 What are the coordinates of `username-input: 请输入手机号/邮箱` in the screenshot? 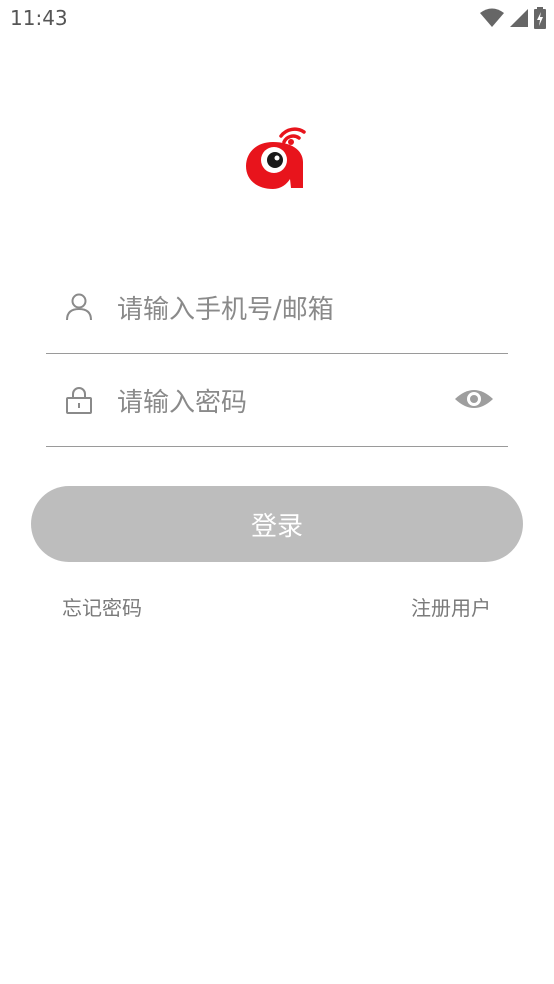 It's located at (225, 307).